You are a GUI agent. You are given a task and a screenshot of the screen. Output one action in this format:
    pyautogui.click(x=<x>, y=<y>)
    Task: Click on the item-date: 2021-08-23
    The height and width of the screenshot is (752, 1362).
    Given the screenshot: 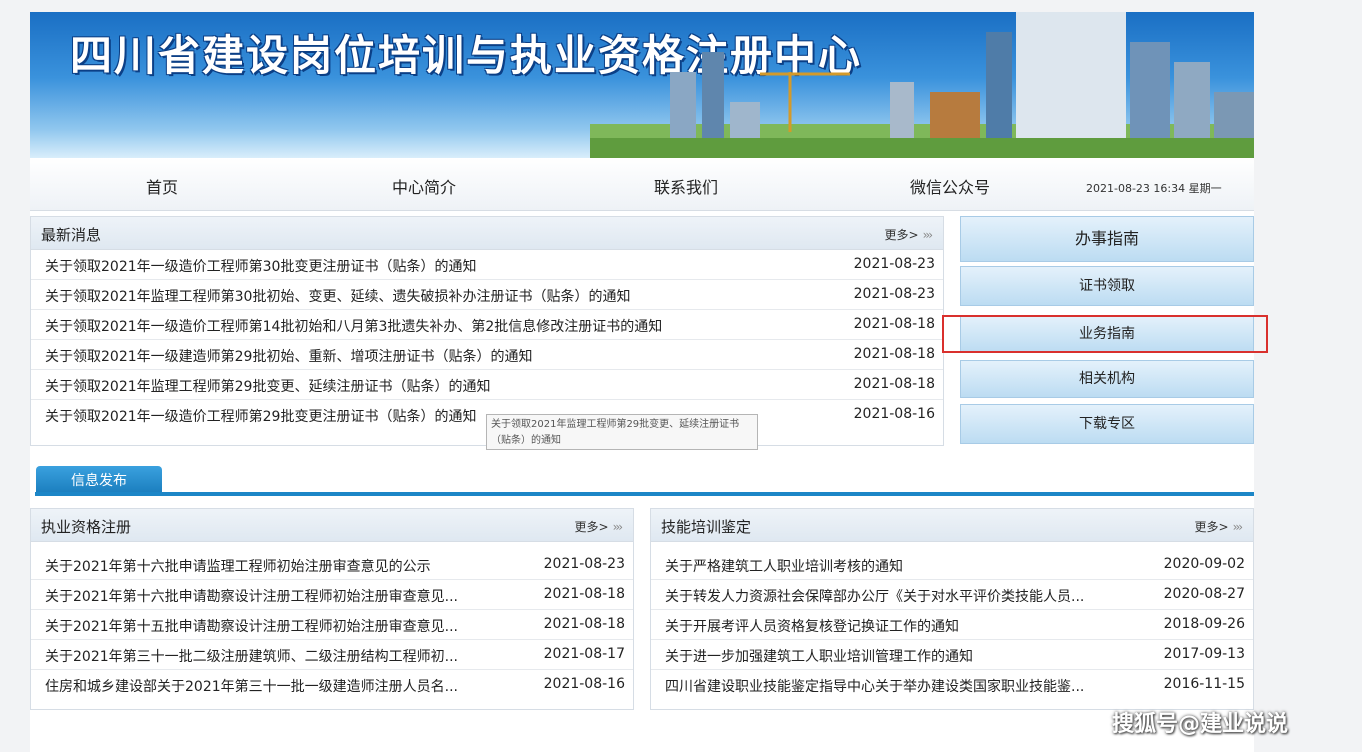 What is the action you would take?
    pyautogui.click(x=584, y=564)
    